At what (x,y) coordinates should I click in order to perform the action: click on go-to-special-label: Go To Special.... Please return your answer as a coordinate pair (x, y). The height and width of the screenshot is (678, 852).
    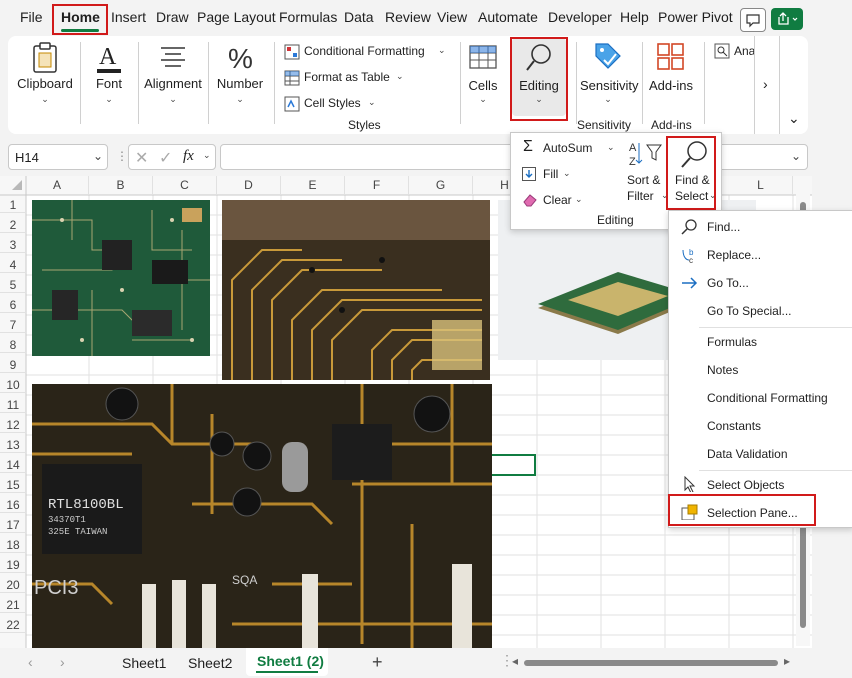
    Looking at the image, I should click on (749, 311).